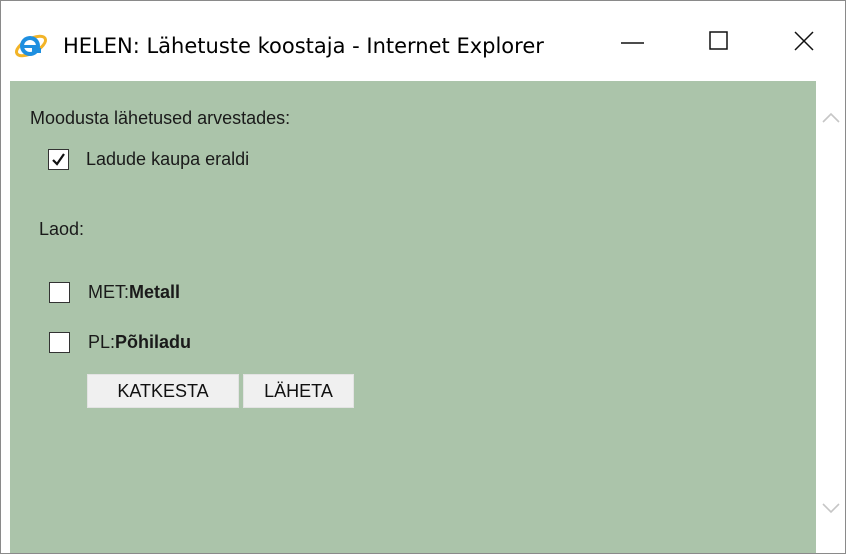  What do you see at coordinates (155, 292) in the screenshot?
I see `warehouse-name: Metall` at bounding box center [155, 292].